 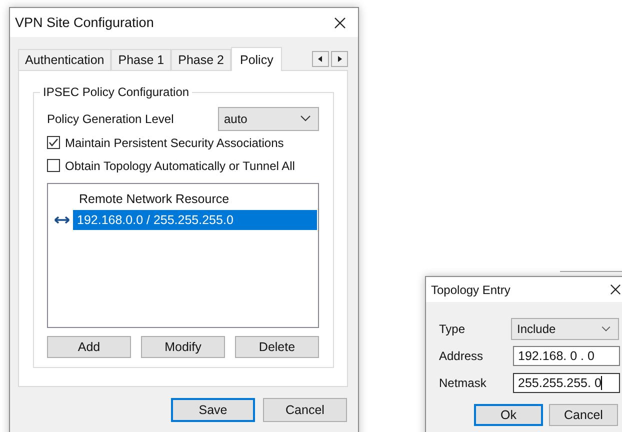 I want to click on scroll-left-icon, so click(x=320, y=58).